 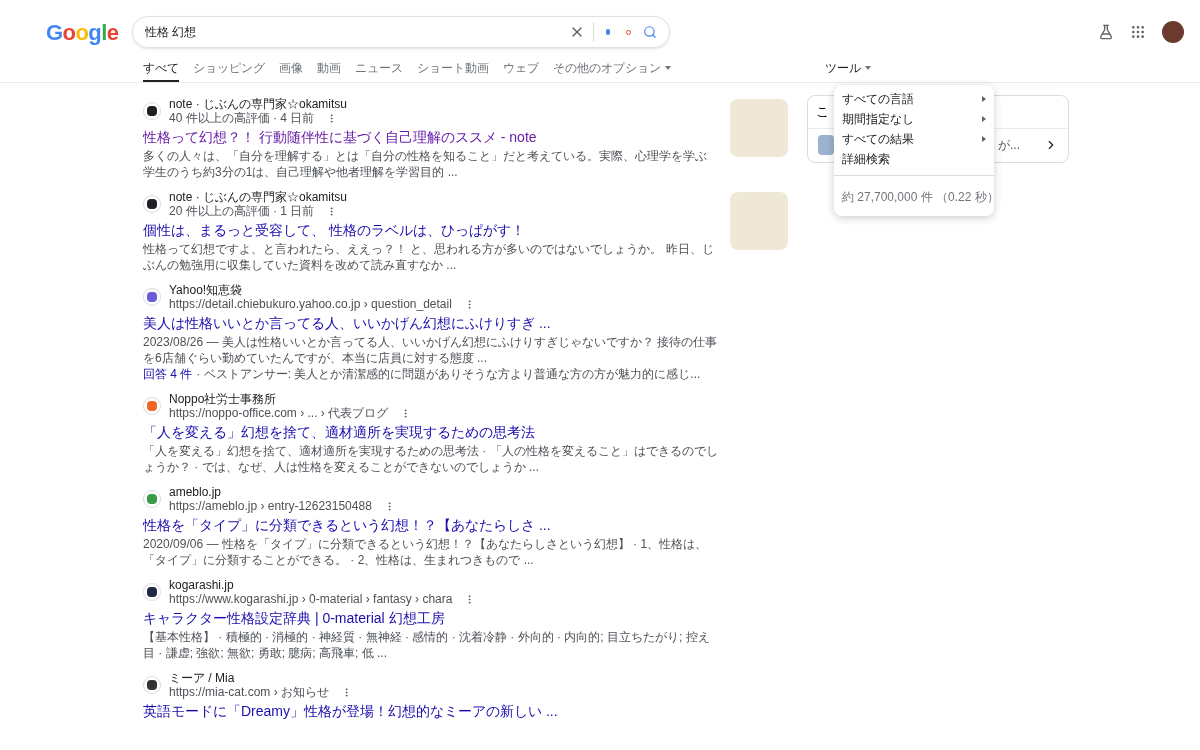 What do you see at coordinates (168, 374) in the screenshot?
I see `answers-link: 回答 4 件` at bounding box center [168, 374].